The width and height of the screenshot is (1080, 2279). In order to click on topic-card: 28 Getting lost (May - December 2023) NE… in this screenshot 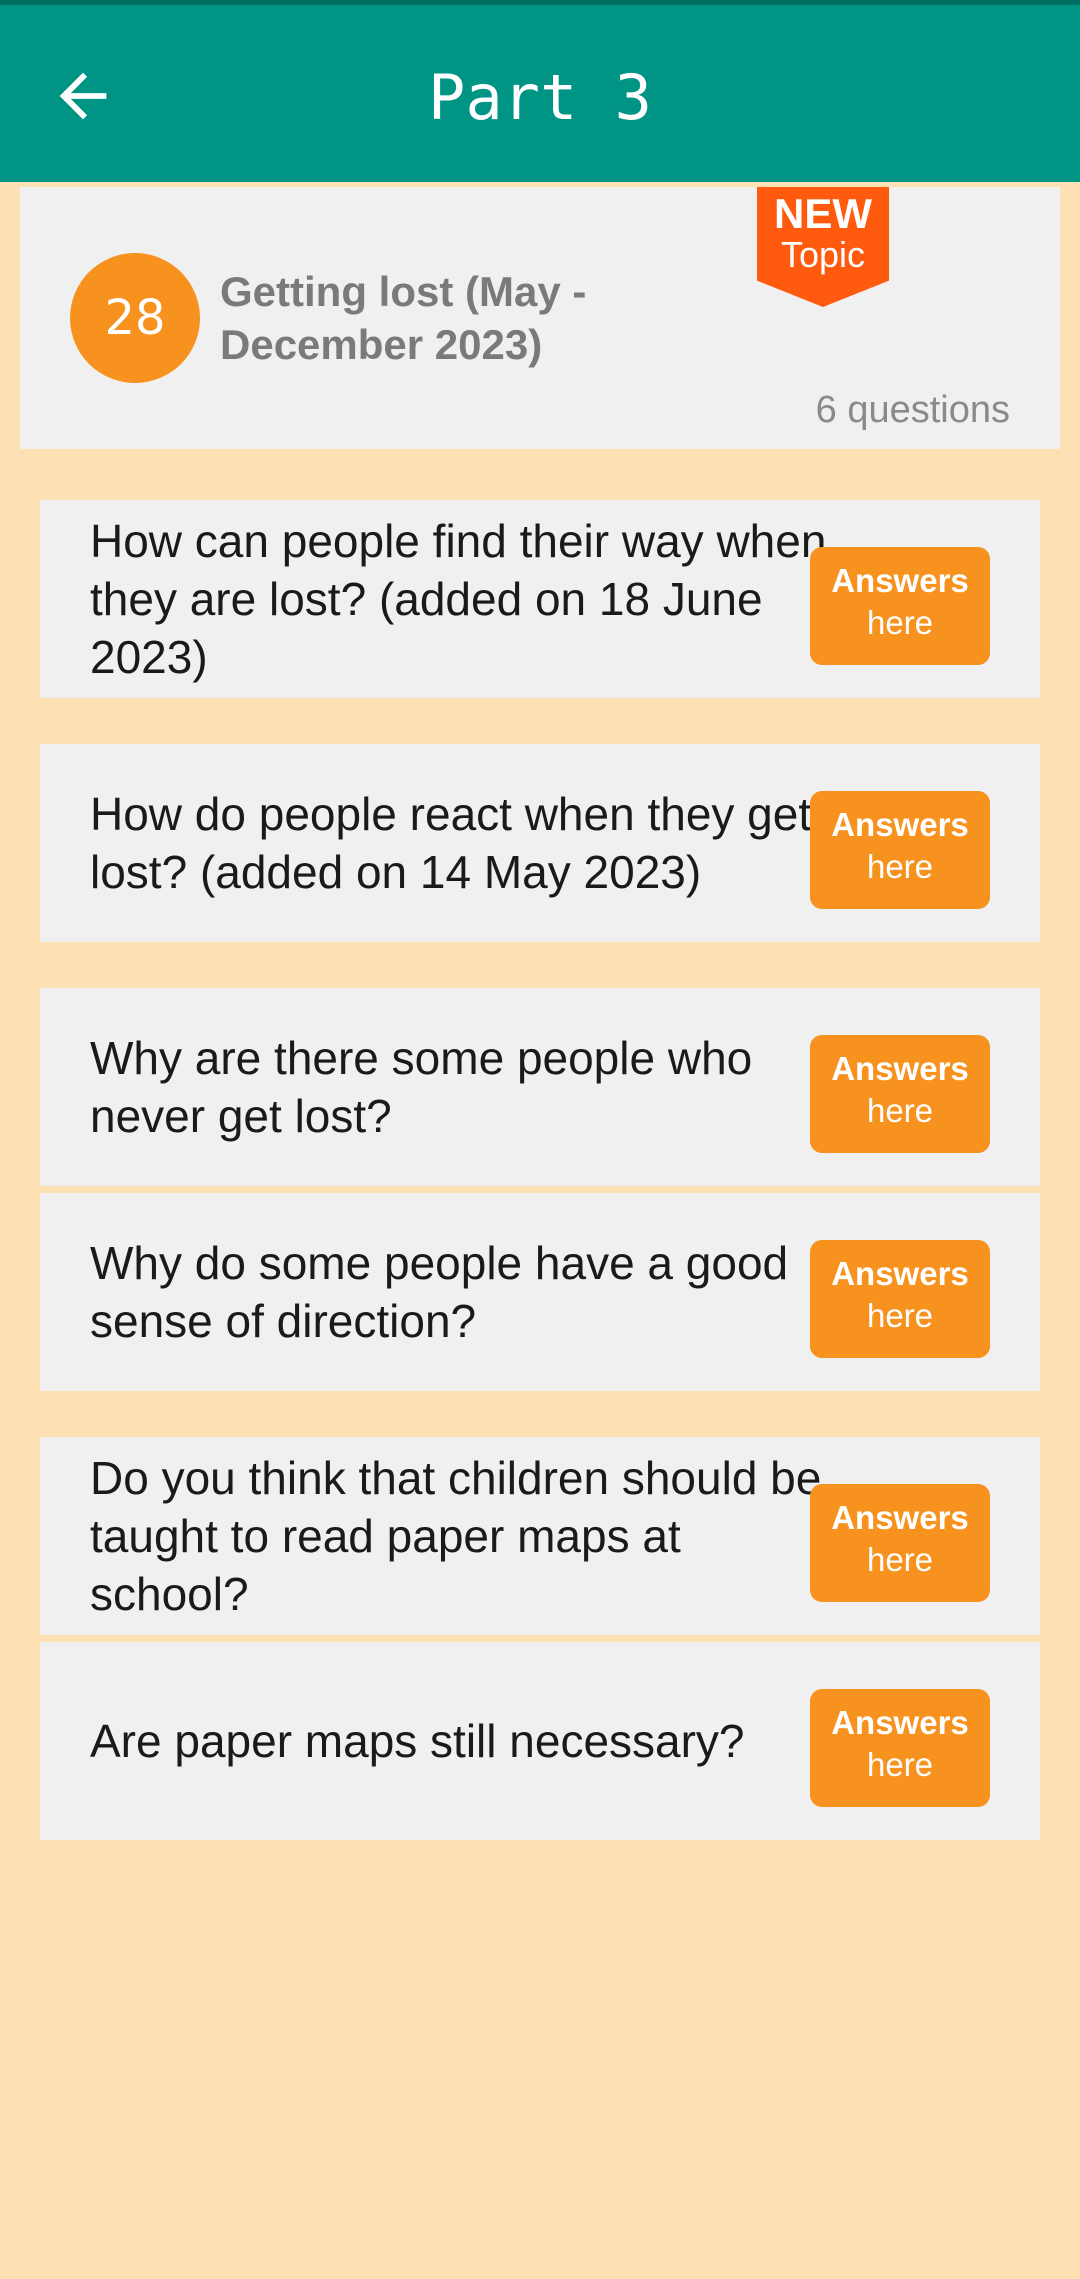, I will do `click(540, 318)`.